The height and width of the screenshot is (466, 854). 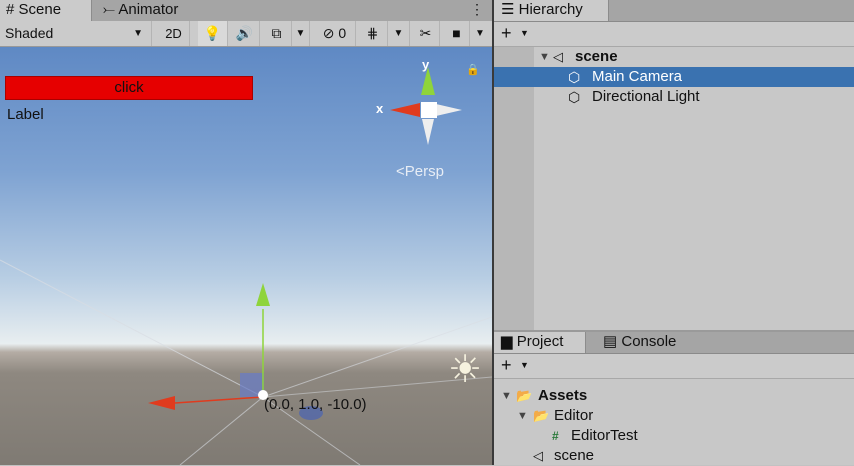 I want to click on x-axis-arrow, so click(x=161, y=403).